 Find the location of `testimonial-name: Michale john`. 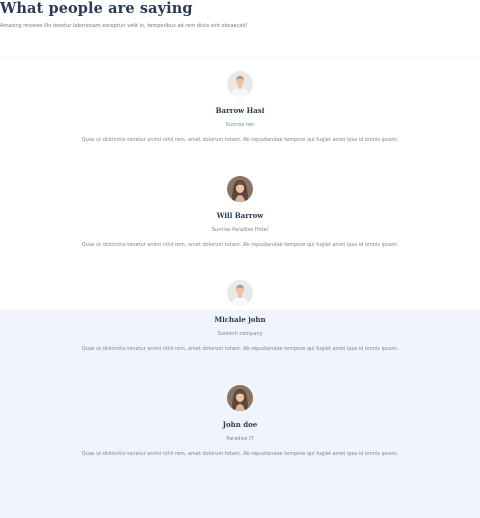

testimonial-name: Michale john is located at coordinates (240, 320).